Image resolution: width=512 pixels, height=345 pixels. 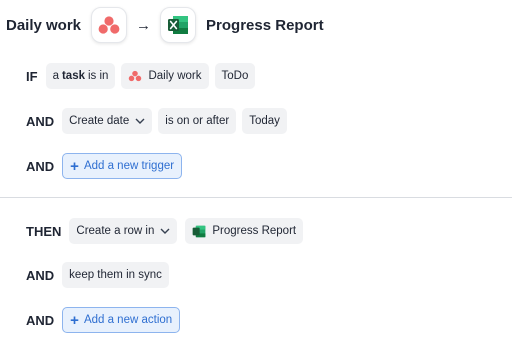 What do you see at coordinates (115, 231) in the screenshot?
I see `action-label: Create a row in` at bounding box center [115, 231].